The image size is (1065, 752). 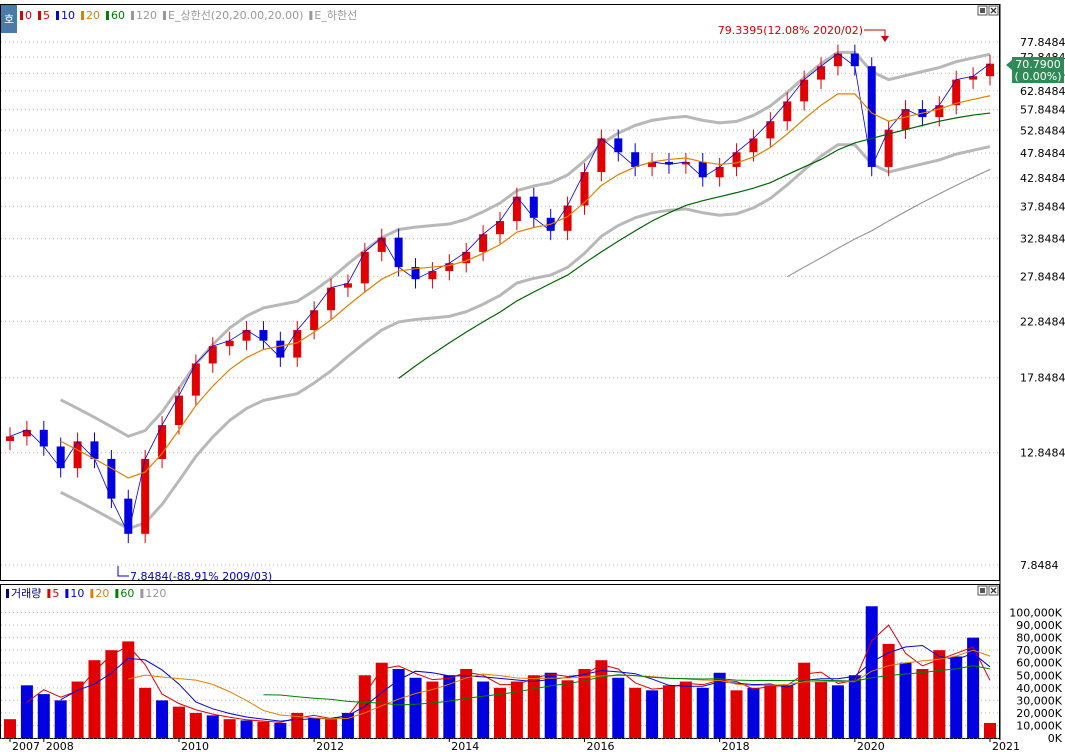 I want to click on panel-badge-label: 호, so click(x=9, y=19).